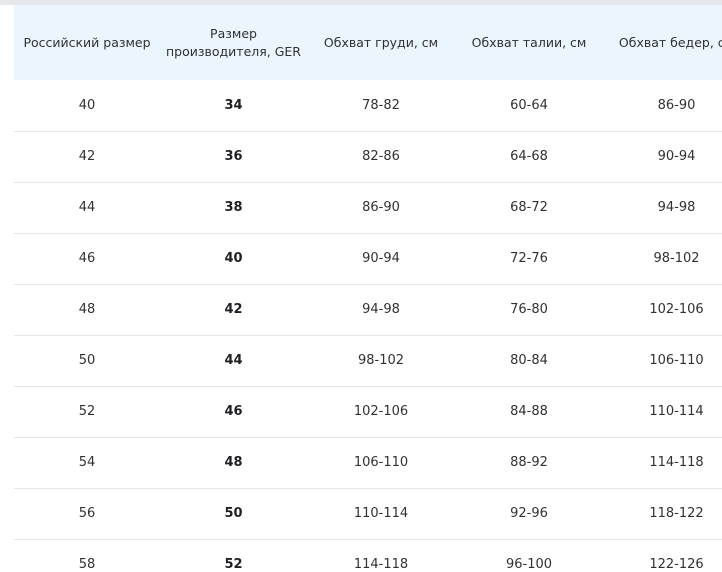 This screenshot has height=572, width=722. I want to click on cell-chest: 86-90, so click(381, 208).